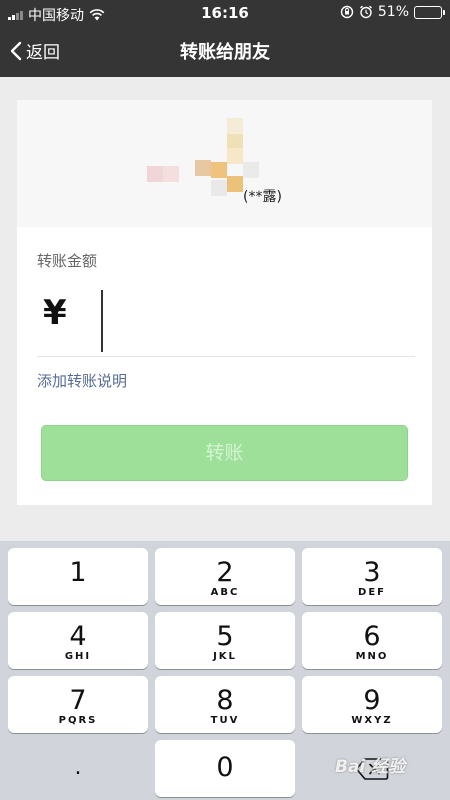 This screenshot has width=450, height=800. I want to click on key-digit: 6, so click(372, 636).